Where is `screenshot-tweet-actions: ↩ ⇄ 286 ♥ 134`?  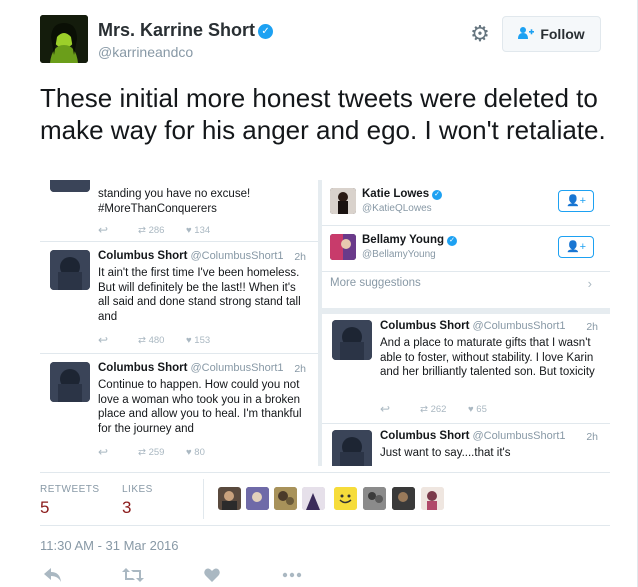
screenshot-tweet-actions: ↩ ⇄ 286 ♥ 134 is located at coordinates (198, 230).